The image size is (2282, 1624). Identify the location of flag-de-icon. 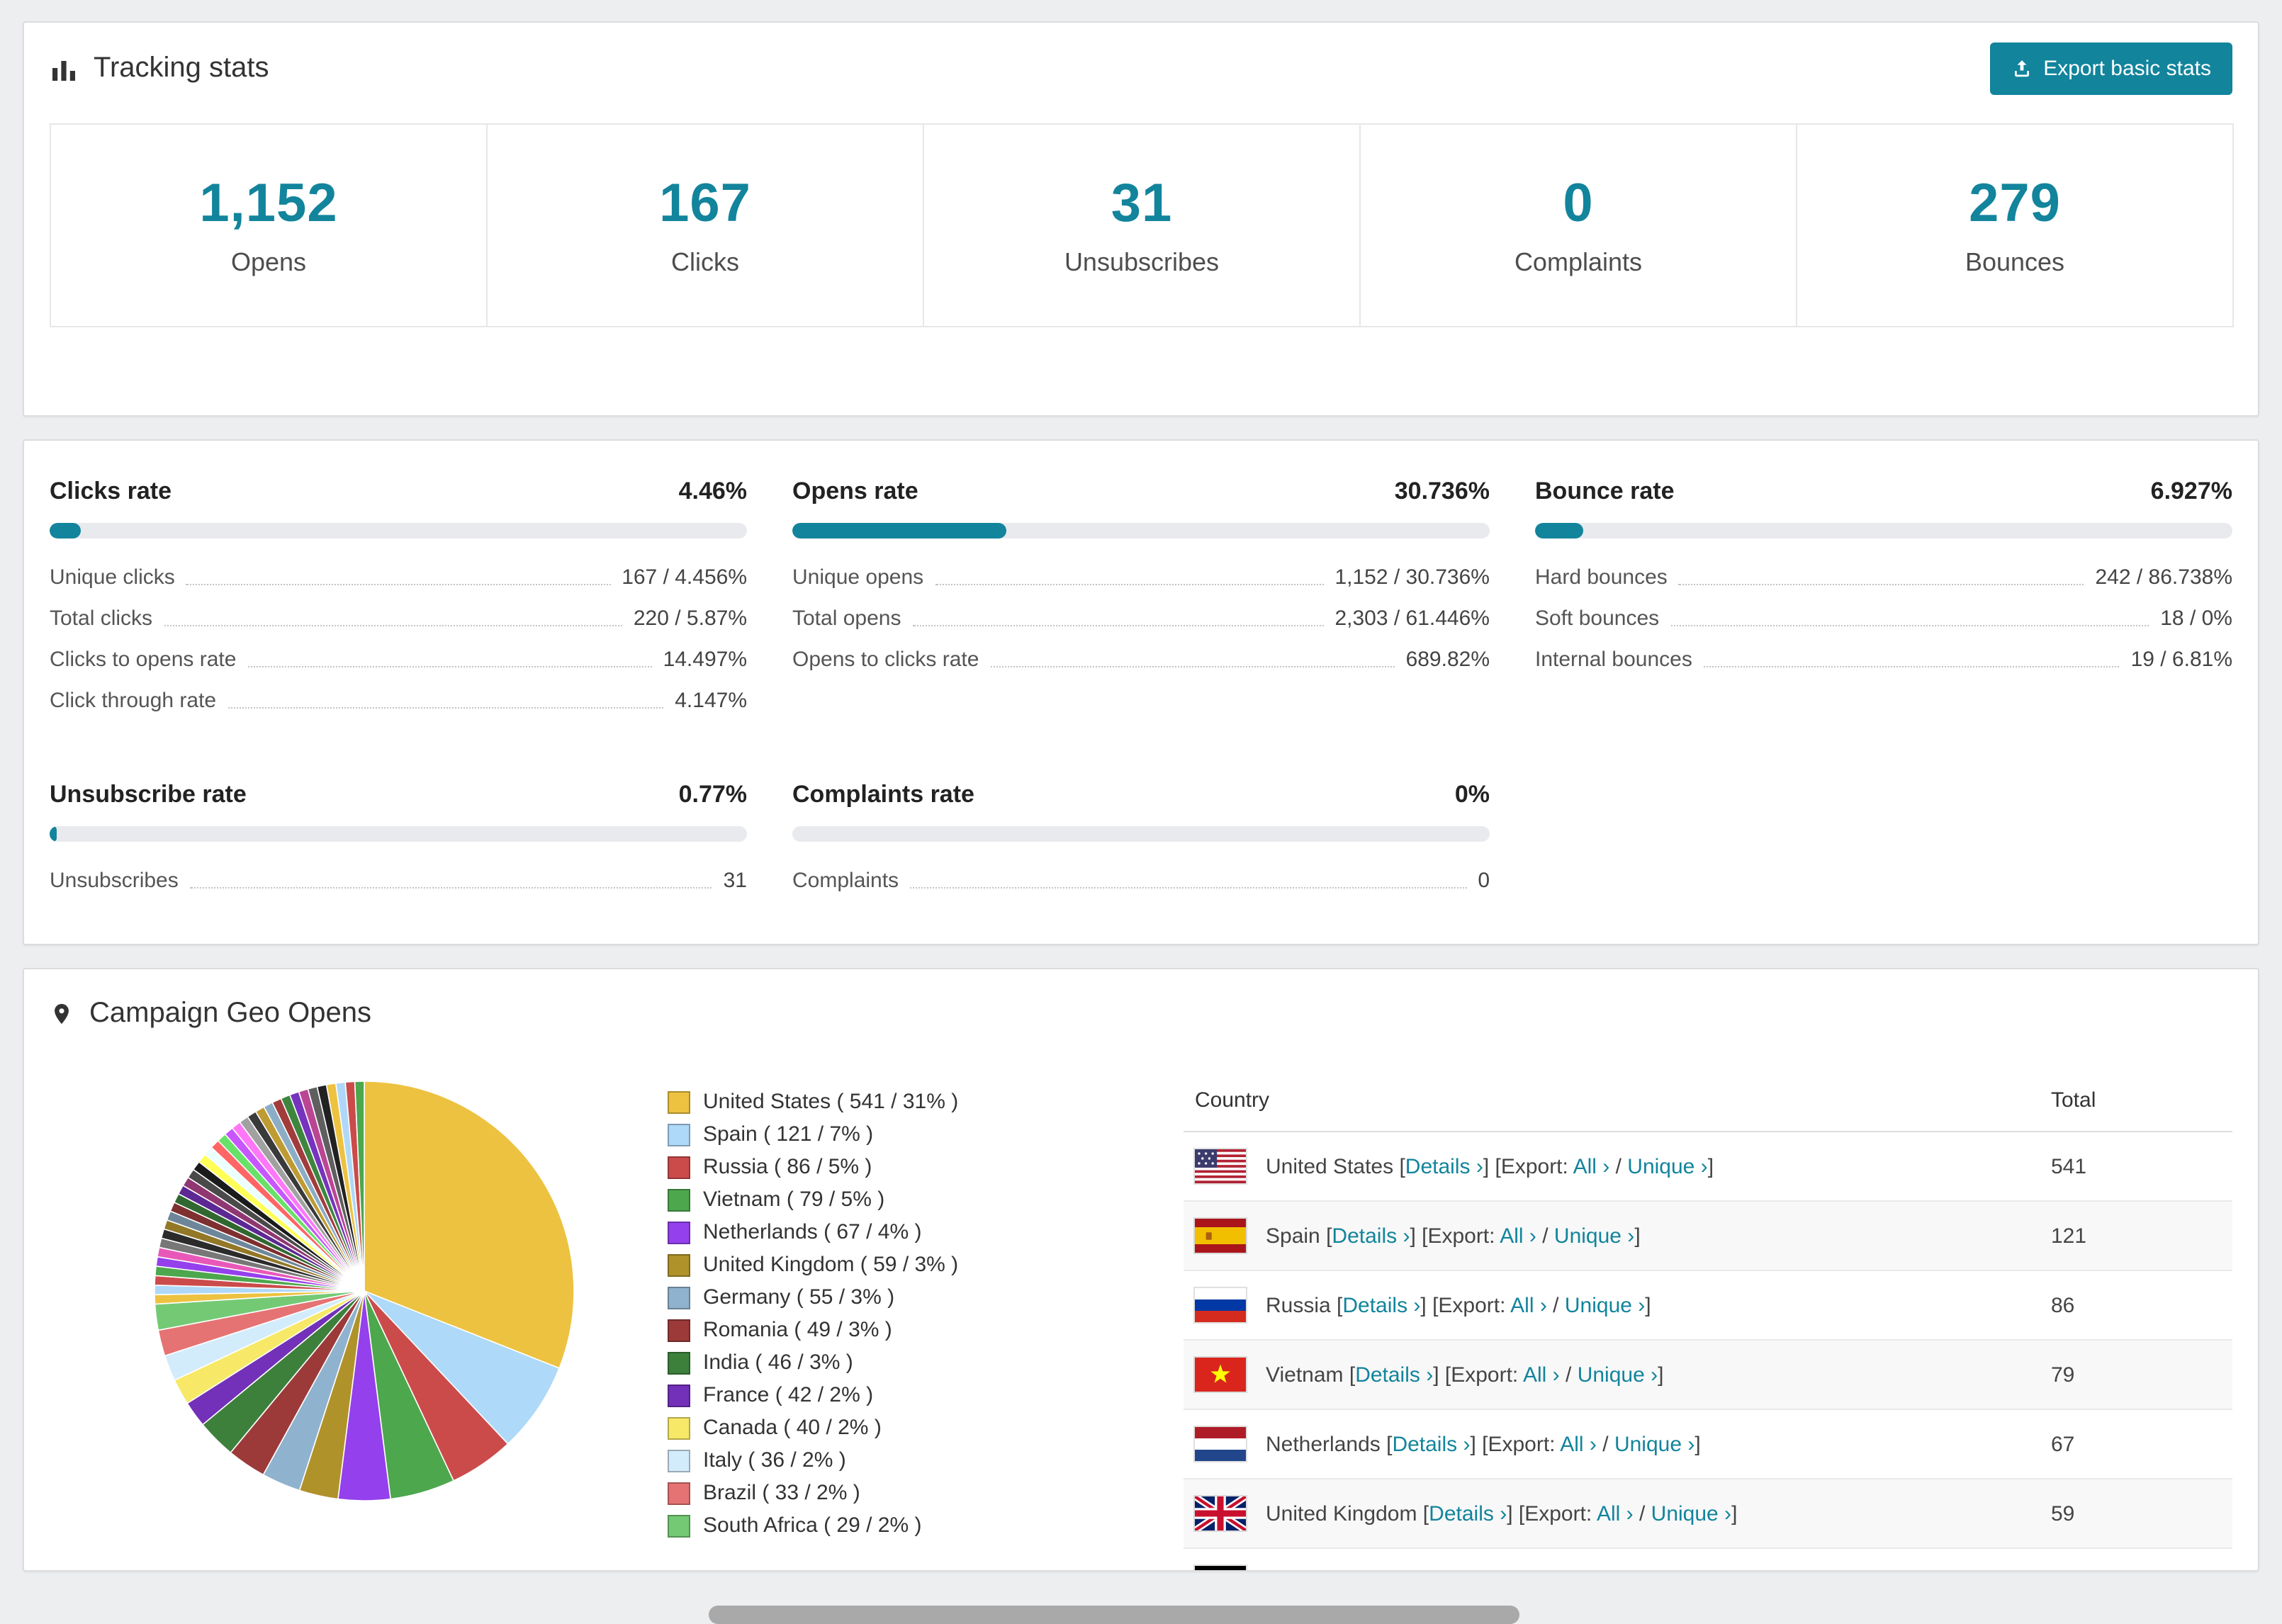
(1221, 1568).